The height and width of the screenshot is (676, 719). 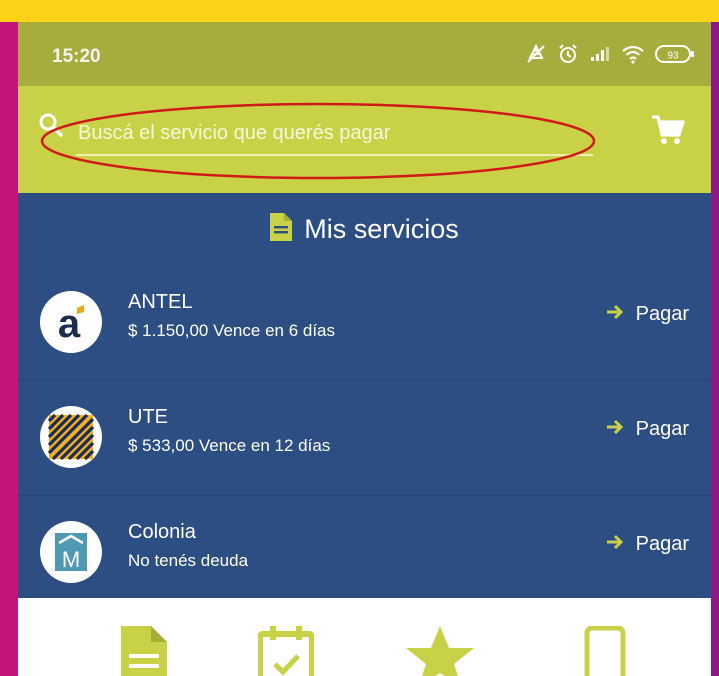 What do you see at coordinates (364, 637) in the screenshot?
I see `bottom-nav` at bounding box center [364, 637].